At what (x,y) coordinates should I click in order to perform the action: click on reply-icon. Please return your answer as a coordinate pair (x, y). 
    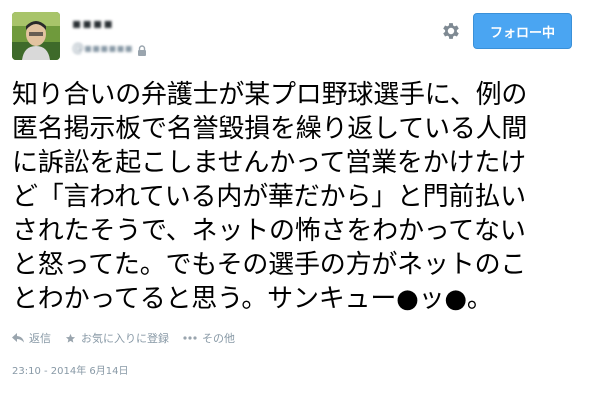
    Looking at the image, I should click on (18, 338).